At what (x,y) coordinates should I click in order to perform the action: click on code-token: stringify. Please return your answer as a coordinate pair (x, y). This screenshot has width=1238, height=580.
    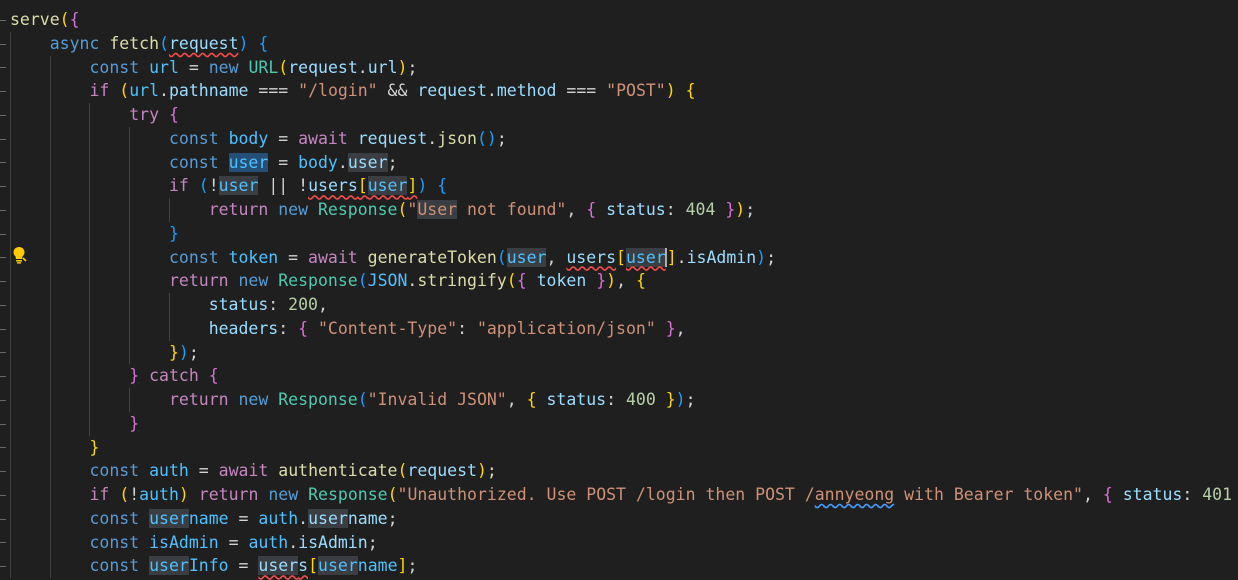
    Looking at the image, I should click on (462, 281).